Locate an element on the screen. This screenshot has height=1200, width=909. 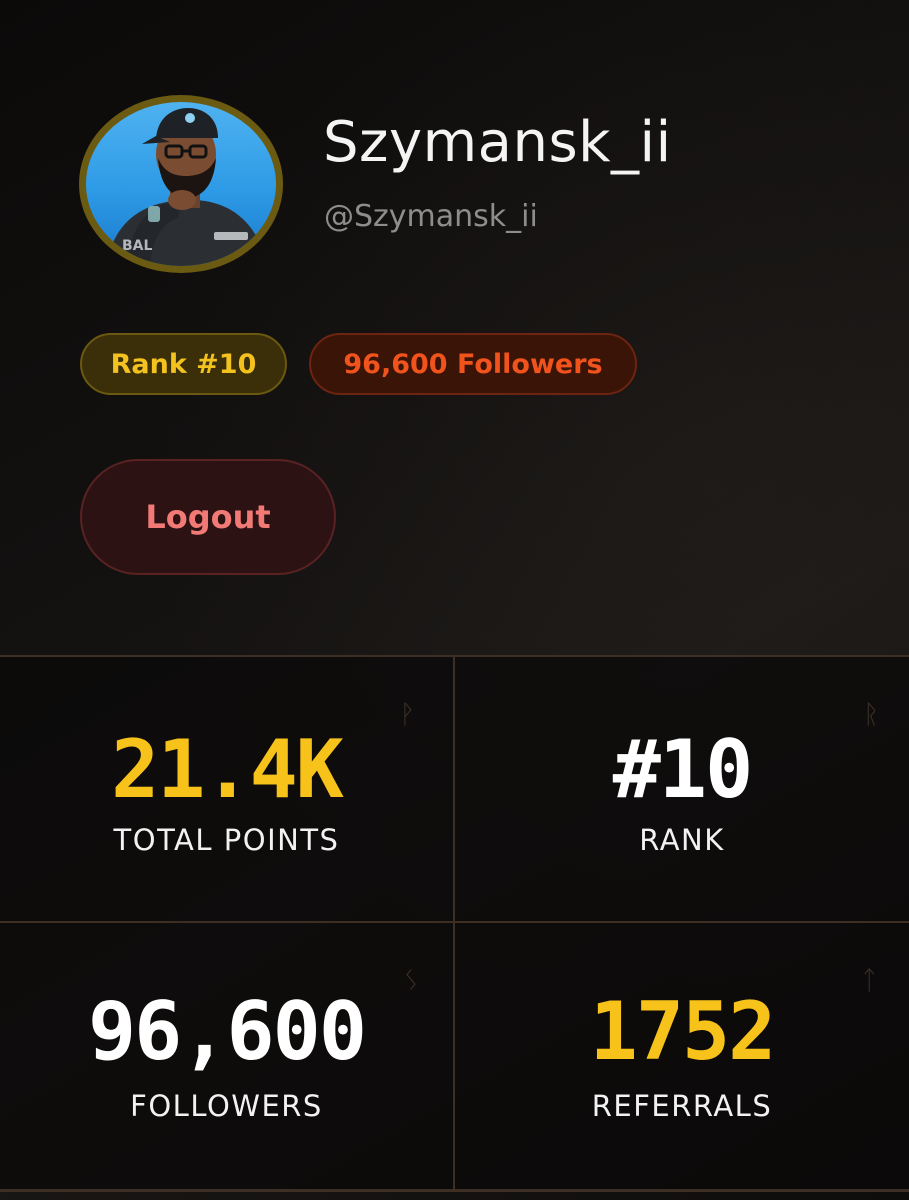
stat-card-followers: ᛊ 96,600 FOLLOWERS is located at coordinates (226, 1056).